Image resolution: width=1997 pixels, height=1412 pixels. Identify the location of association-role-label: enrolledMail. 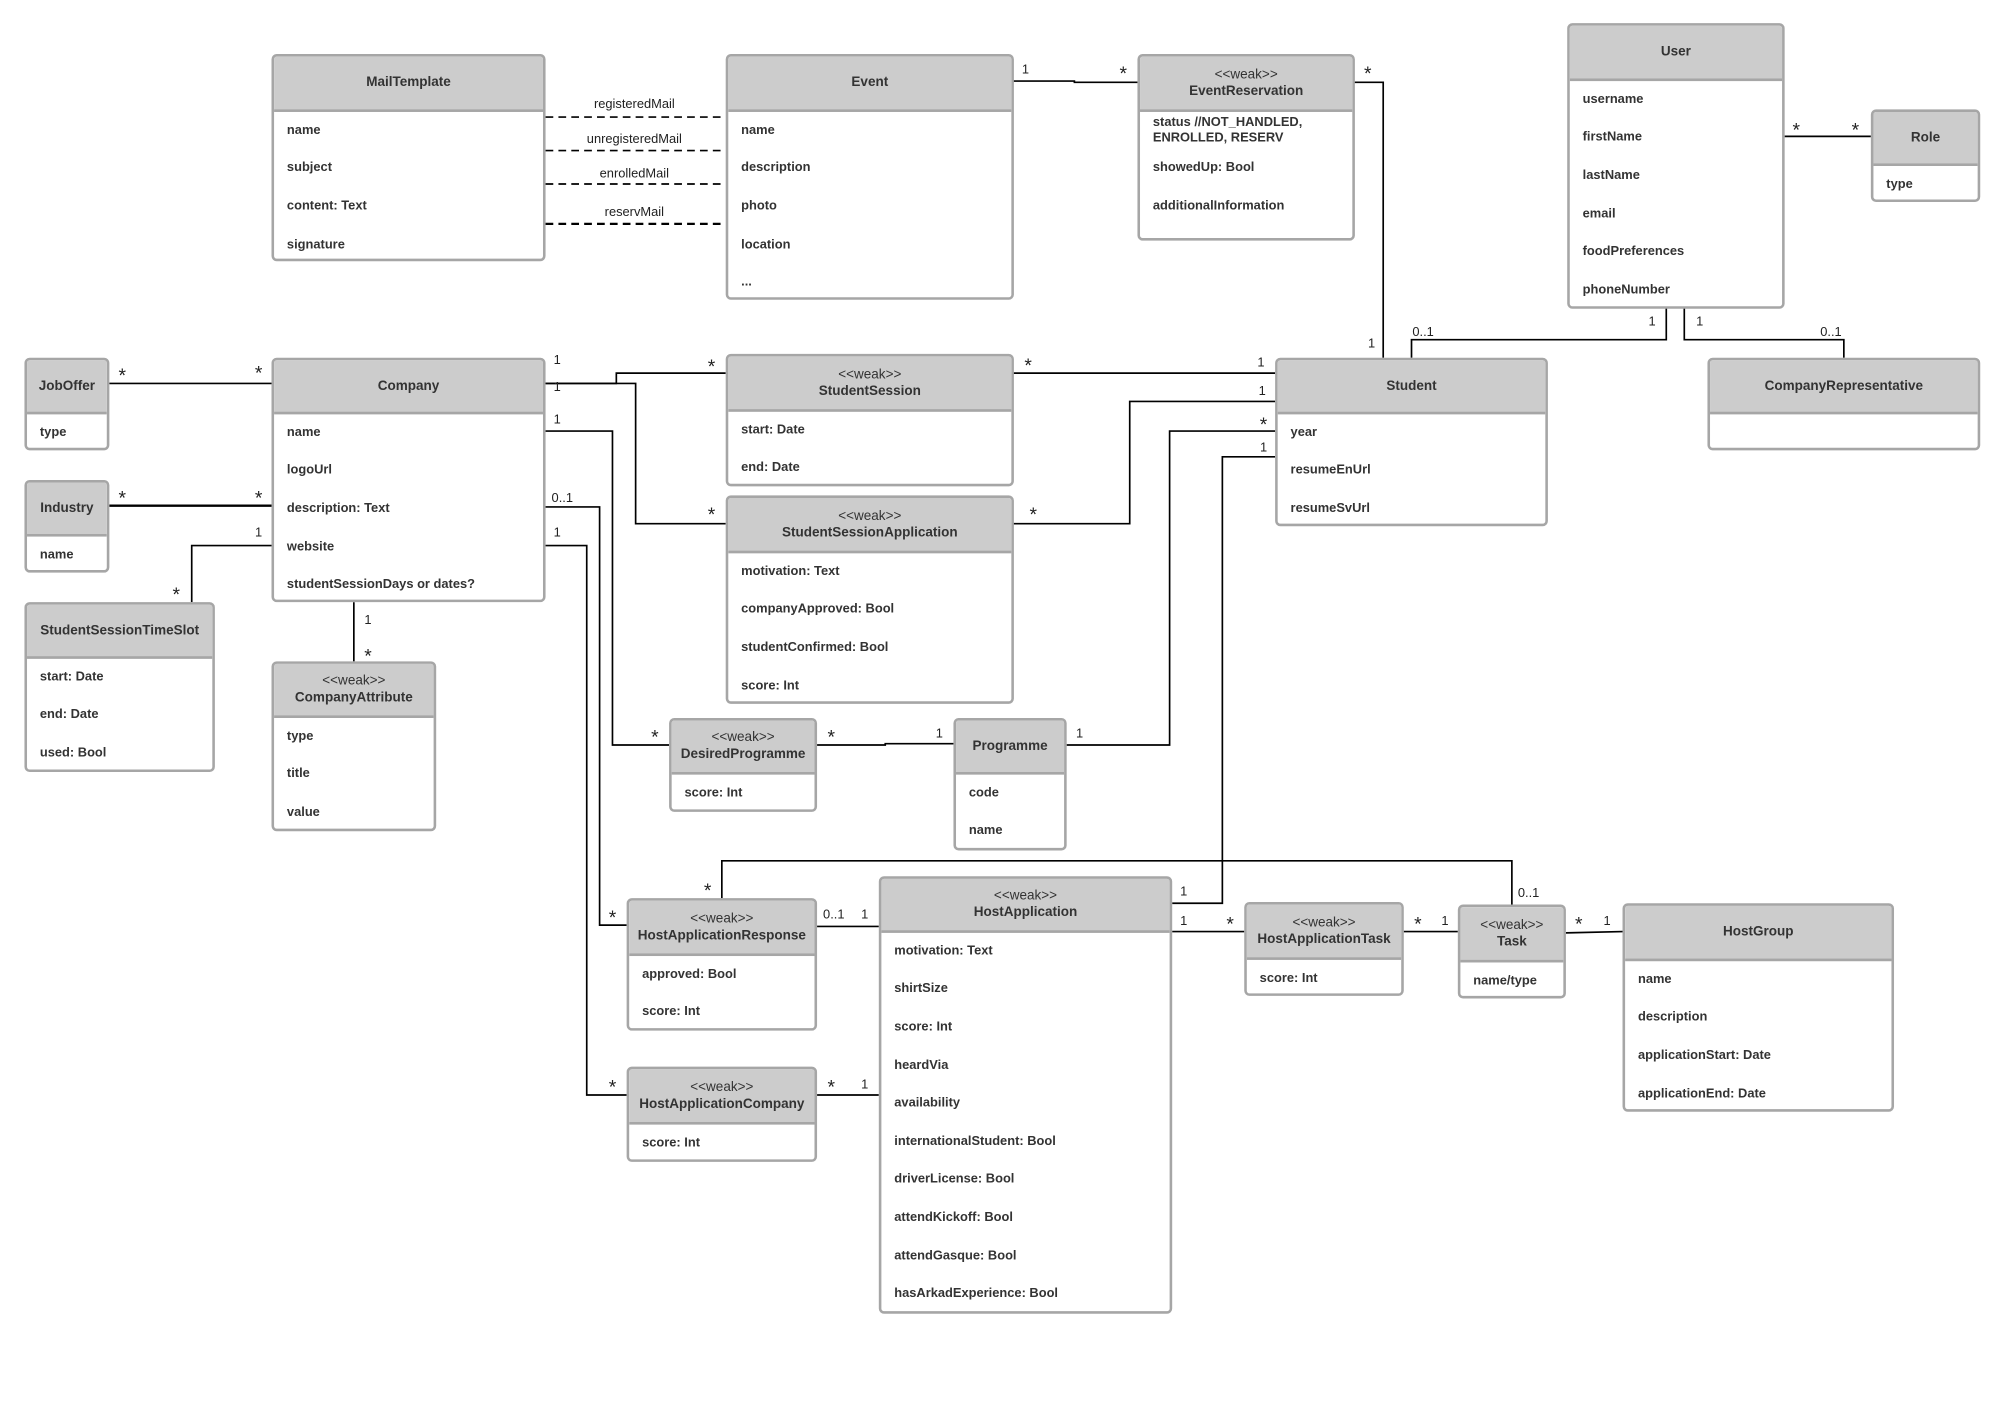
(634, 173).